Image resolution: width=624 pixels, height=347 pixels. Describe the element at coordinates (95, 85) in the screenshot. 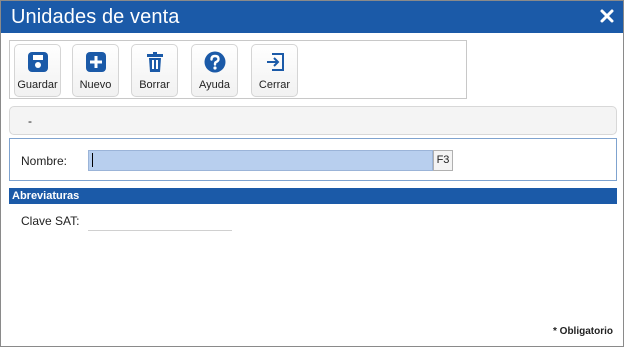

I see `new-label: Nuevo` at that location.